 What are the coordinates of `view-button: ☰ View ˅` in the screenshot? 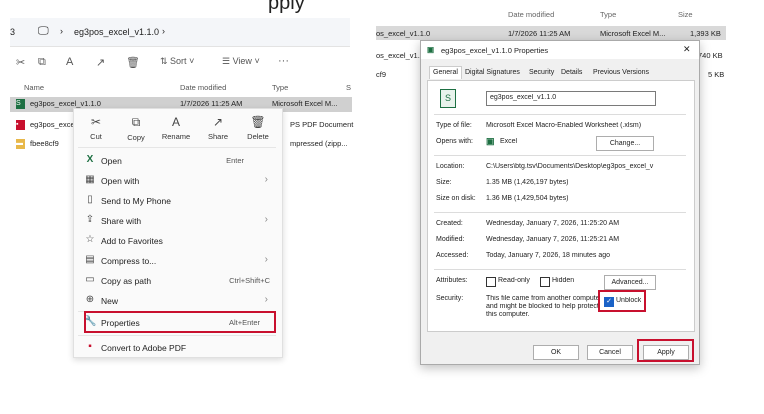 It's located at (241, 61).